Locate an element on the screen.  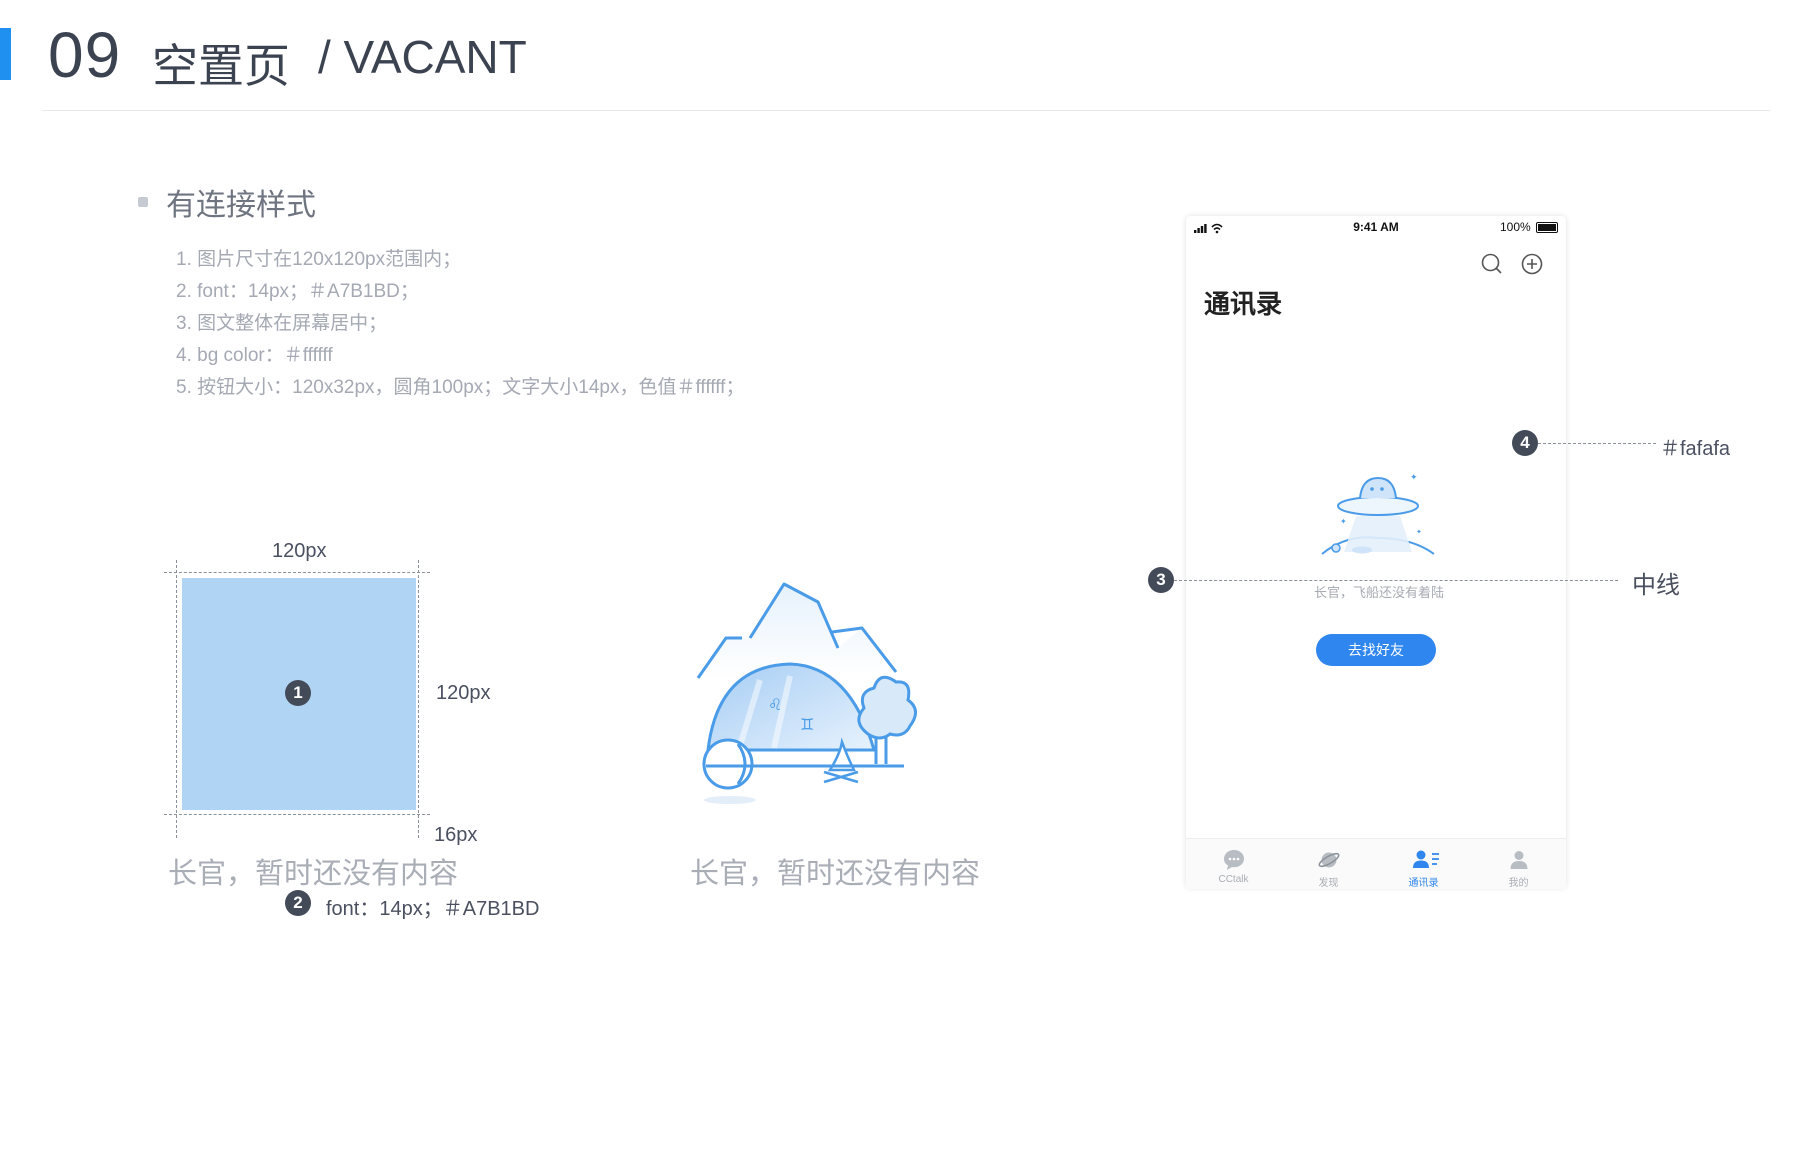
rule-item: 4. bg color：＃ffffff is located at coordinates (254, 355).